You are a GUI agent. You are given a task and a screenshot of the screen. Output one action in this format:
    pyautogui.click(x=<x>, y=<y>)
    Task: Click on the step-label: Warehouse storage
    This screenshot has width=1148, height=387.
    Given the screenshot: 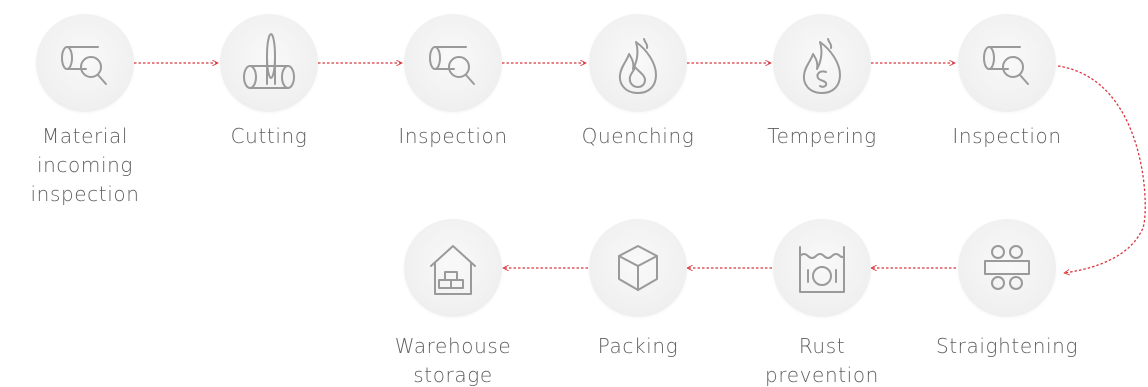 What is the action you would take?
    pyautogui.click(x=453, y=360)
    